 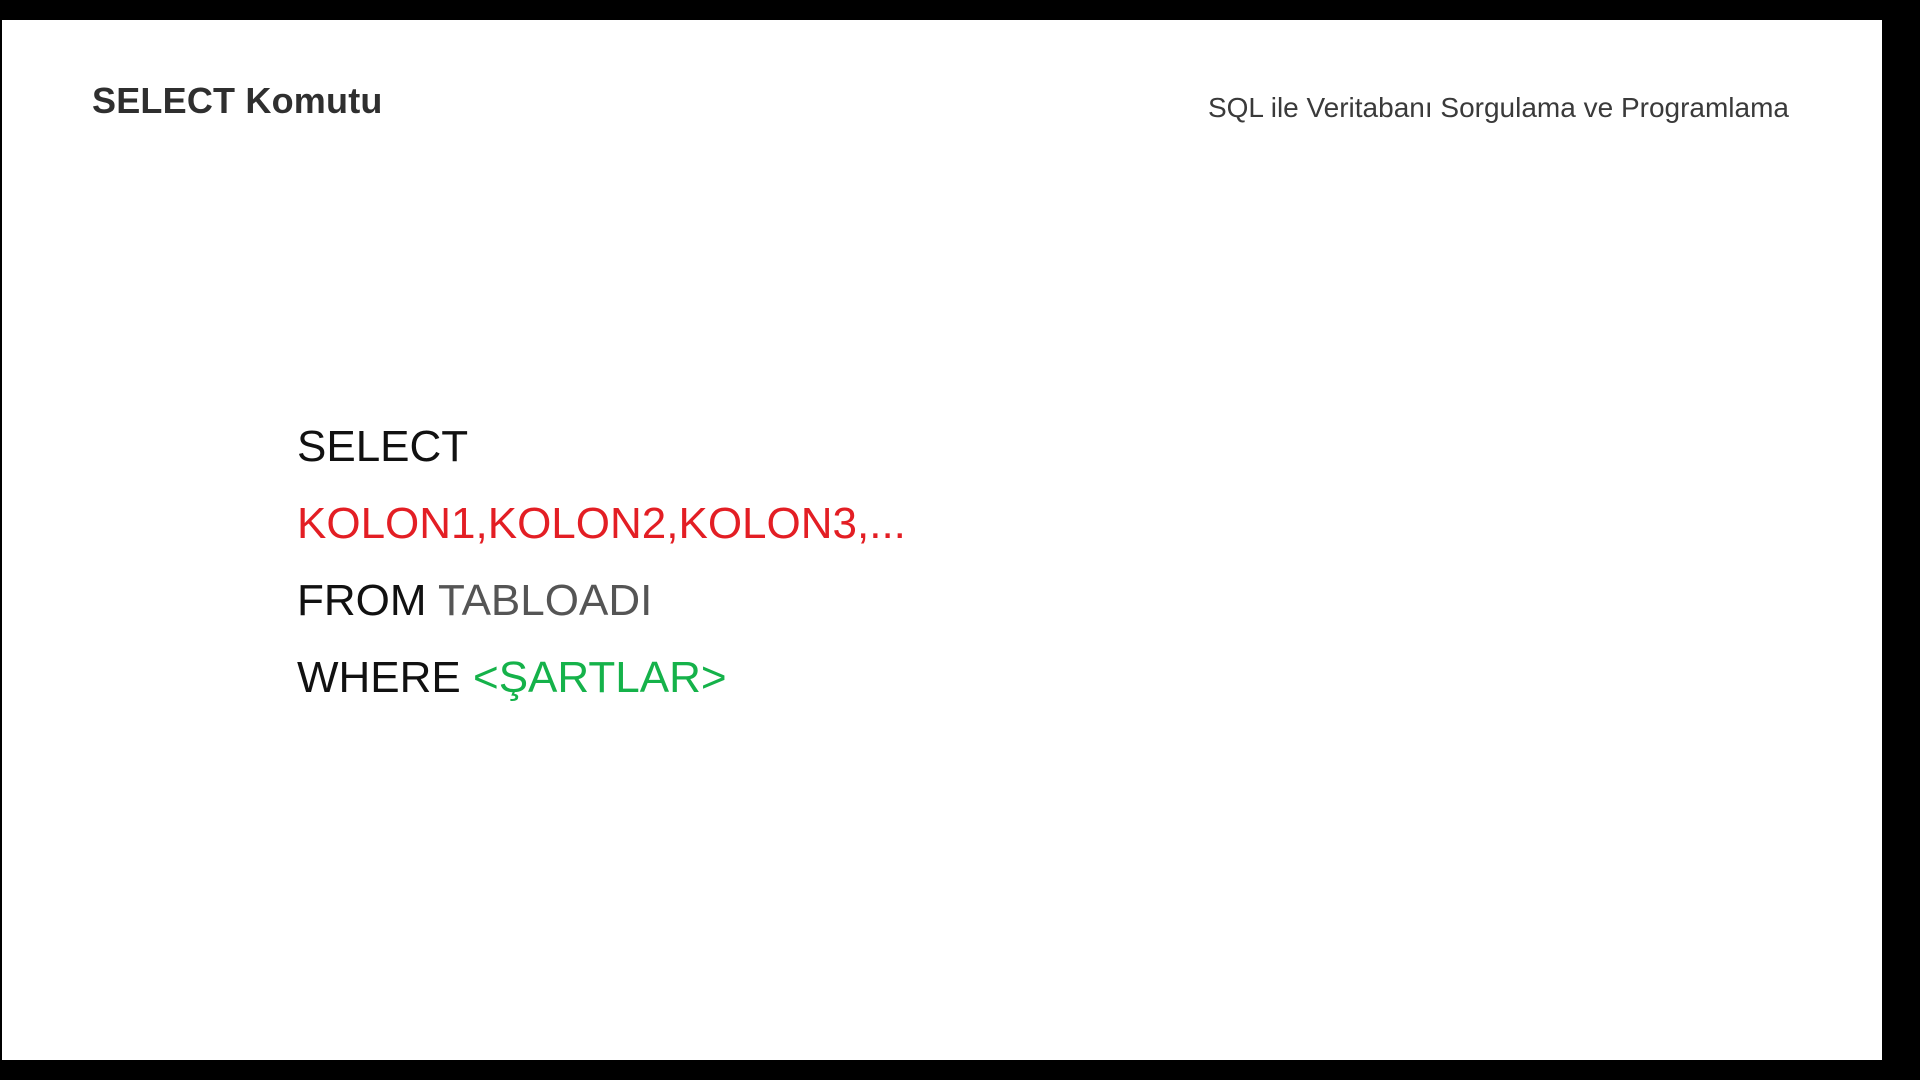 I want to click on select-keyword: SELECT, so click(x=383, y=446).